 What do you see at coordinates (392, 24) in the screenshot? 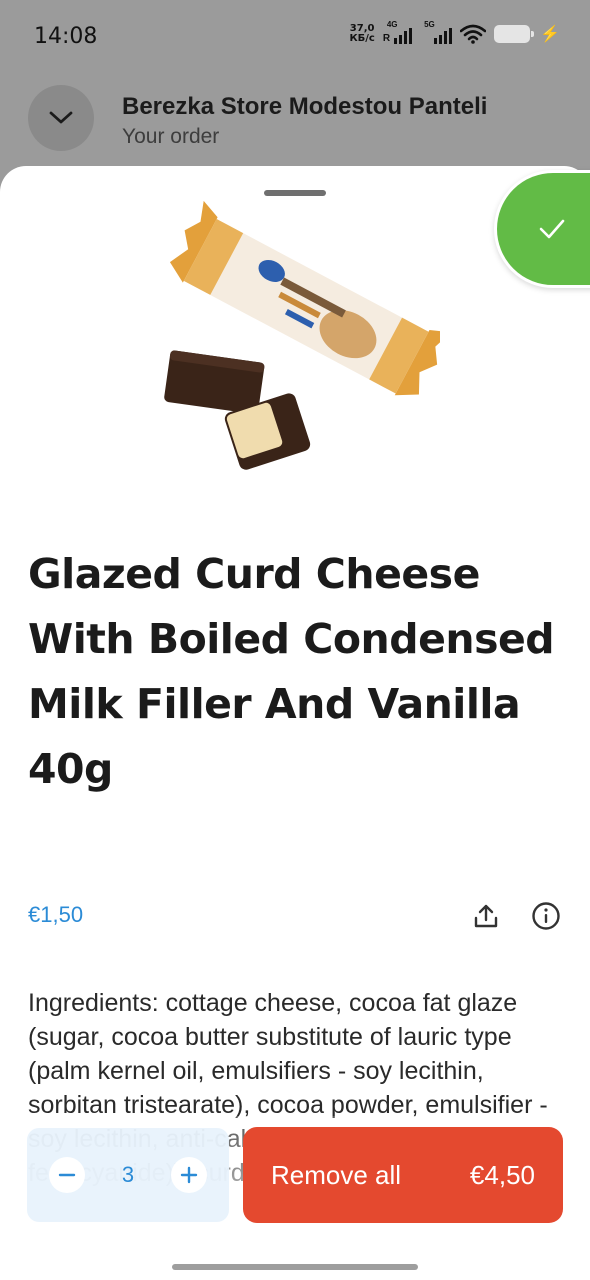
I see `signal-type-label: 4G` at bounding box center [392, 24].